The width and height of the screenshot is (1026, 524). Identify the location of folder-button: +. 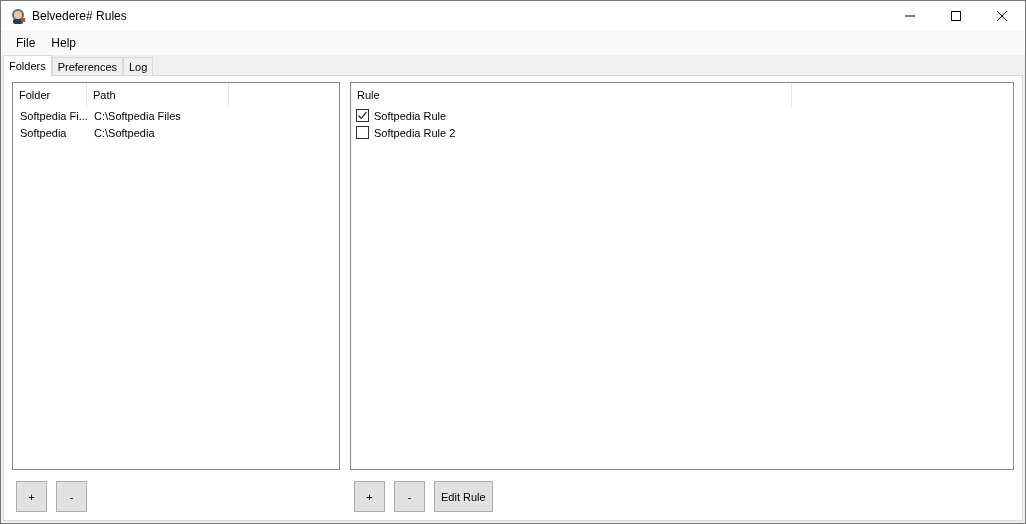
(31, 496).